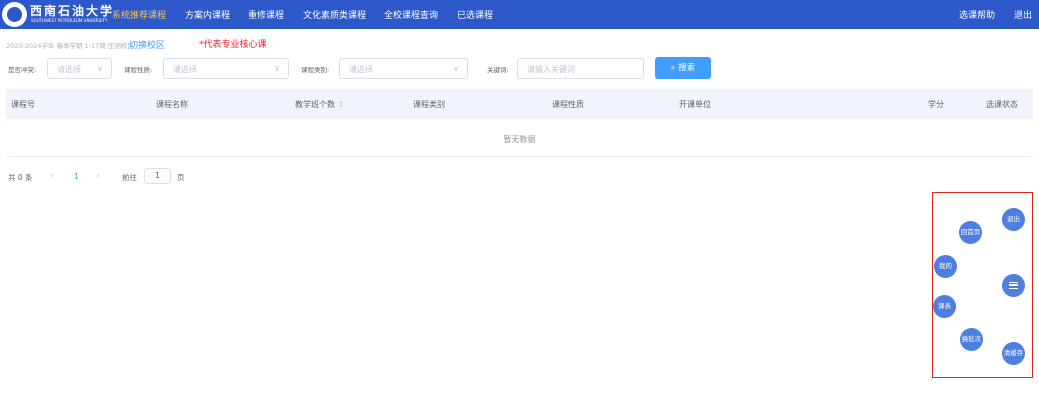 This screenshot has width=1039, height=412. I want to click on column-course-name: 课程名称, so click(172, 104).